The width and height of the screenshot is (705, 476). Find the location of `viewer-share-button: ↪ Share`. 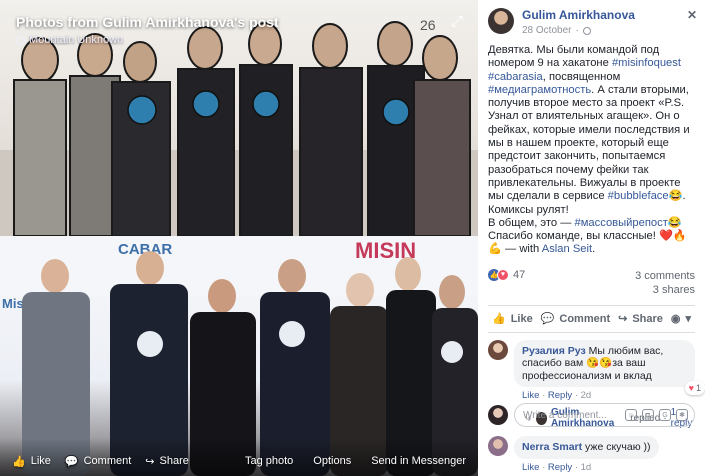

viewer-share-button: ↪ Share is located at coordinates (167, 461).